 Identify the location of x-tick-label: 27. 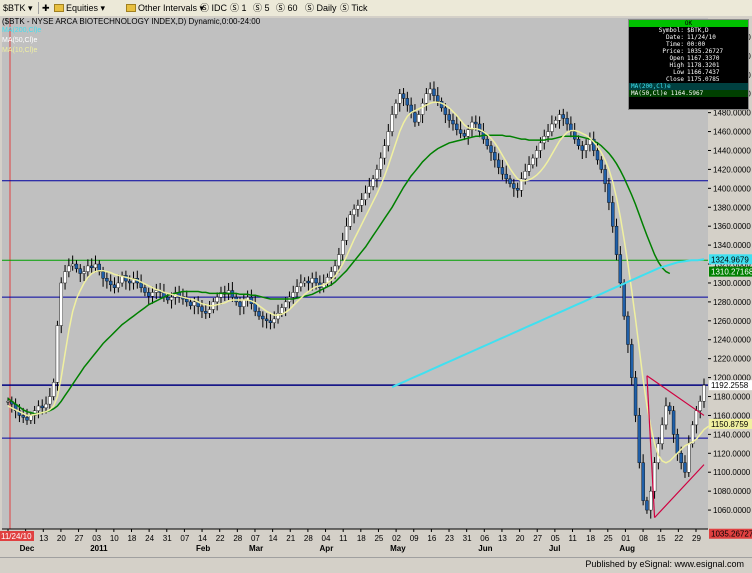
(79, 538).